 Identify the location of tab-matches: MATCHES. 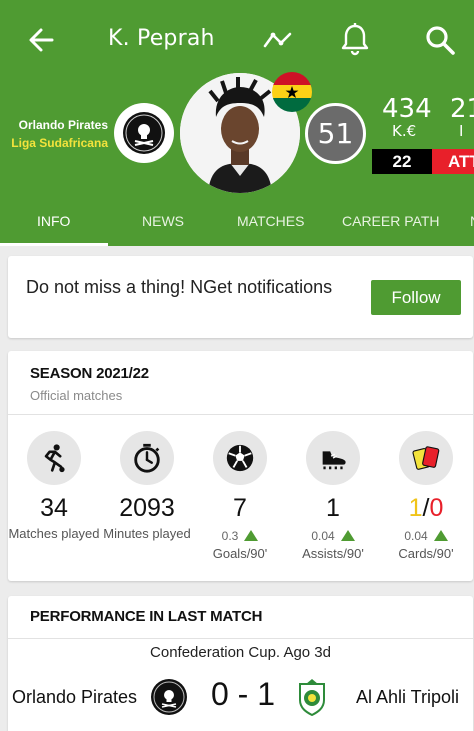
(270, 221).